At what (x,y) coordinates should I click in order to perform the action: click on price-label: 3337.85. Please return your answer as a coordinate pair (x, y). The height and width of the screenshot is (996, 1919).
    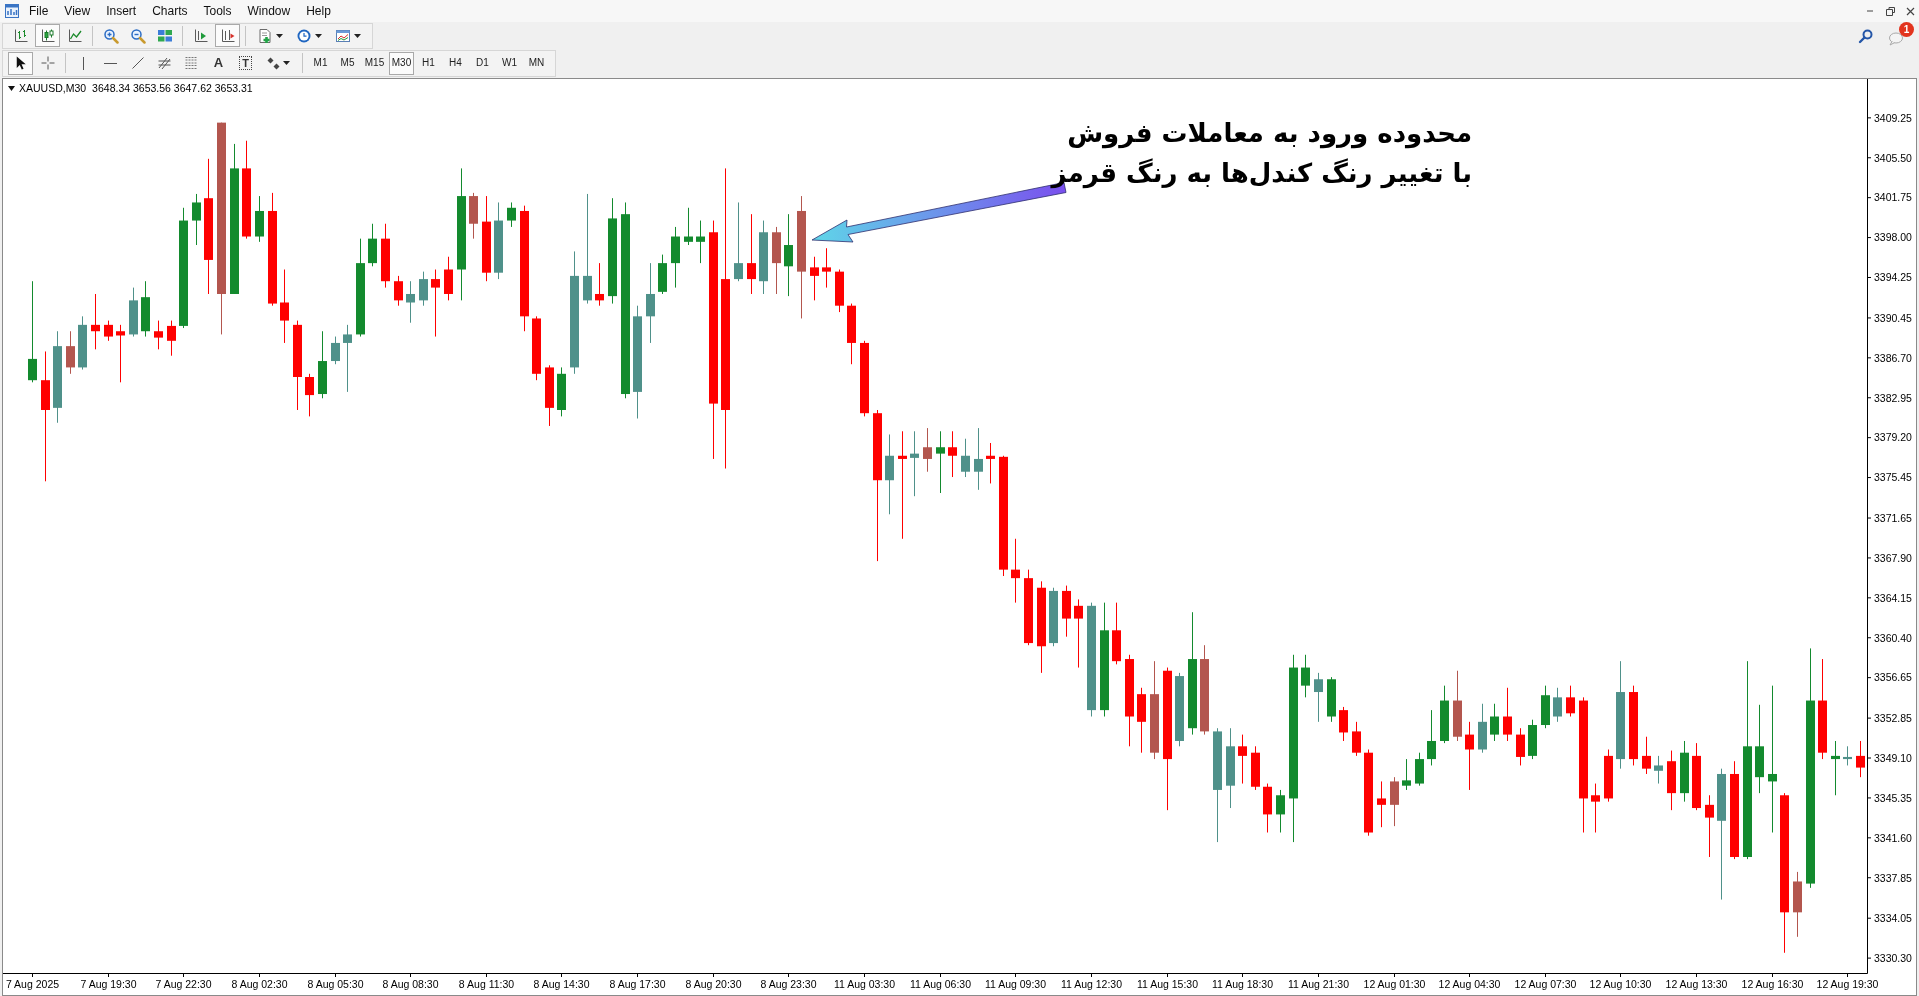
    Looking at the image, I should click on (1893, 877).